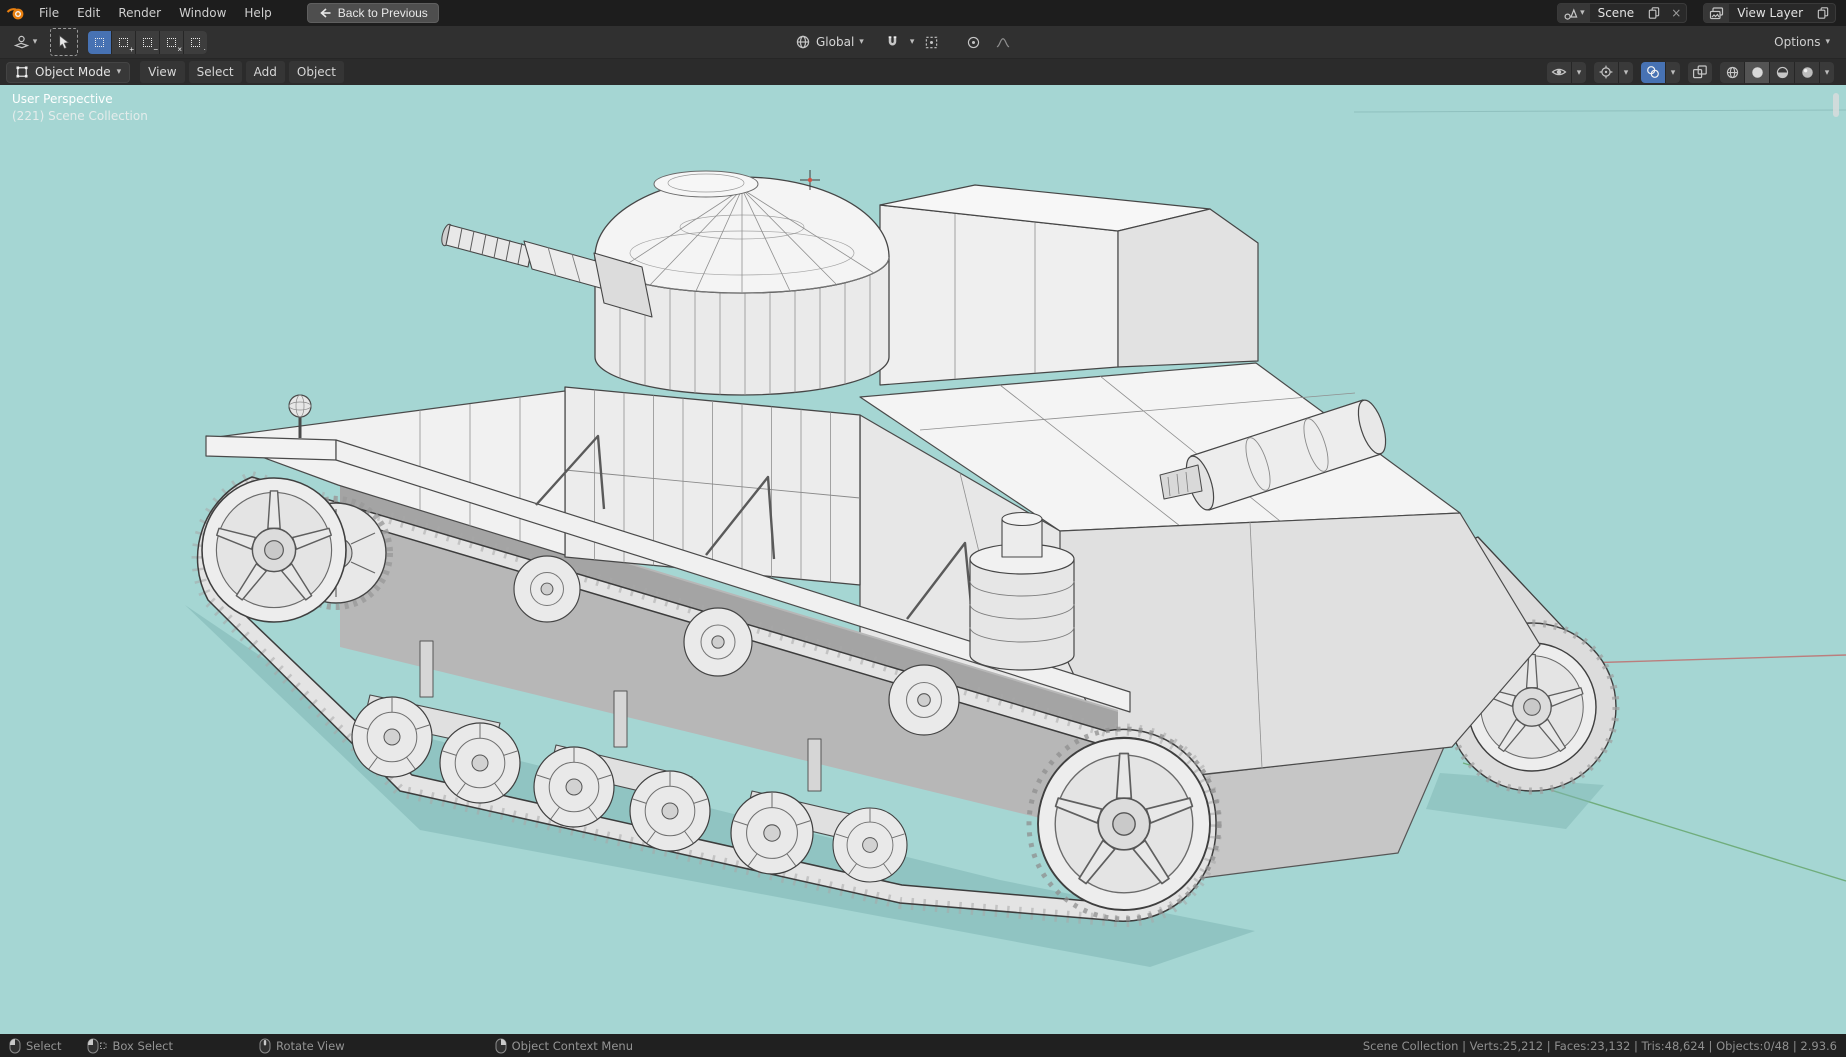 The width and height of the screenshot is (1846, 1057). I want to click on hint-box-select-label: Box Select, so click(142, 1045).